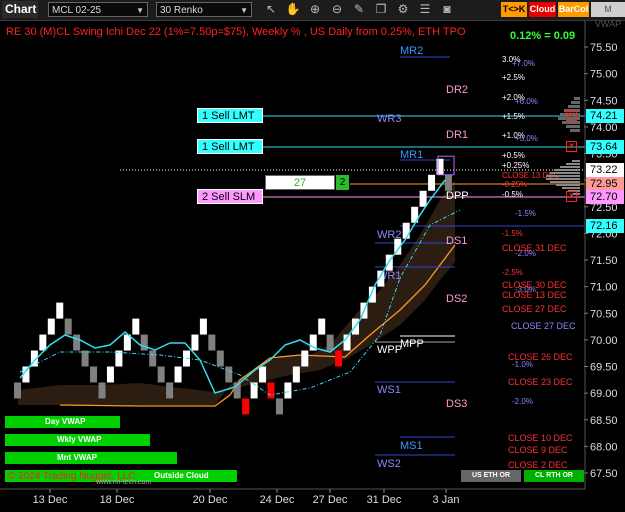 The height and width of the screenshot is (512, 625). Describe the element at coordinates (605, 197) in the screenshot. I see `price-tag-stop: 72.70` at that location.